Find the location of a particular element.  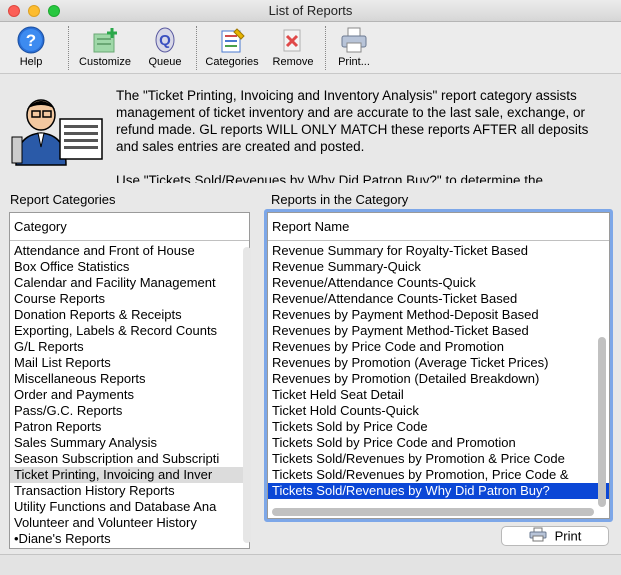

report-categories-label: Report Categories is located at coordinates (63, 199).